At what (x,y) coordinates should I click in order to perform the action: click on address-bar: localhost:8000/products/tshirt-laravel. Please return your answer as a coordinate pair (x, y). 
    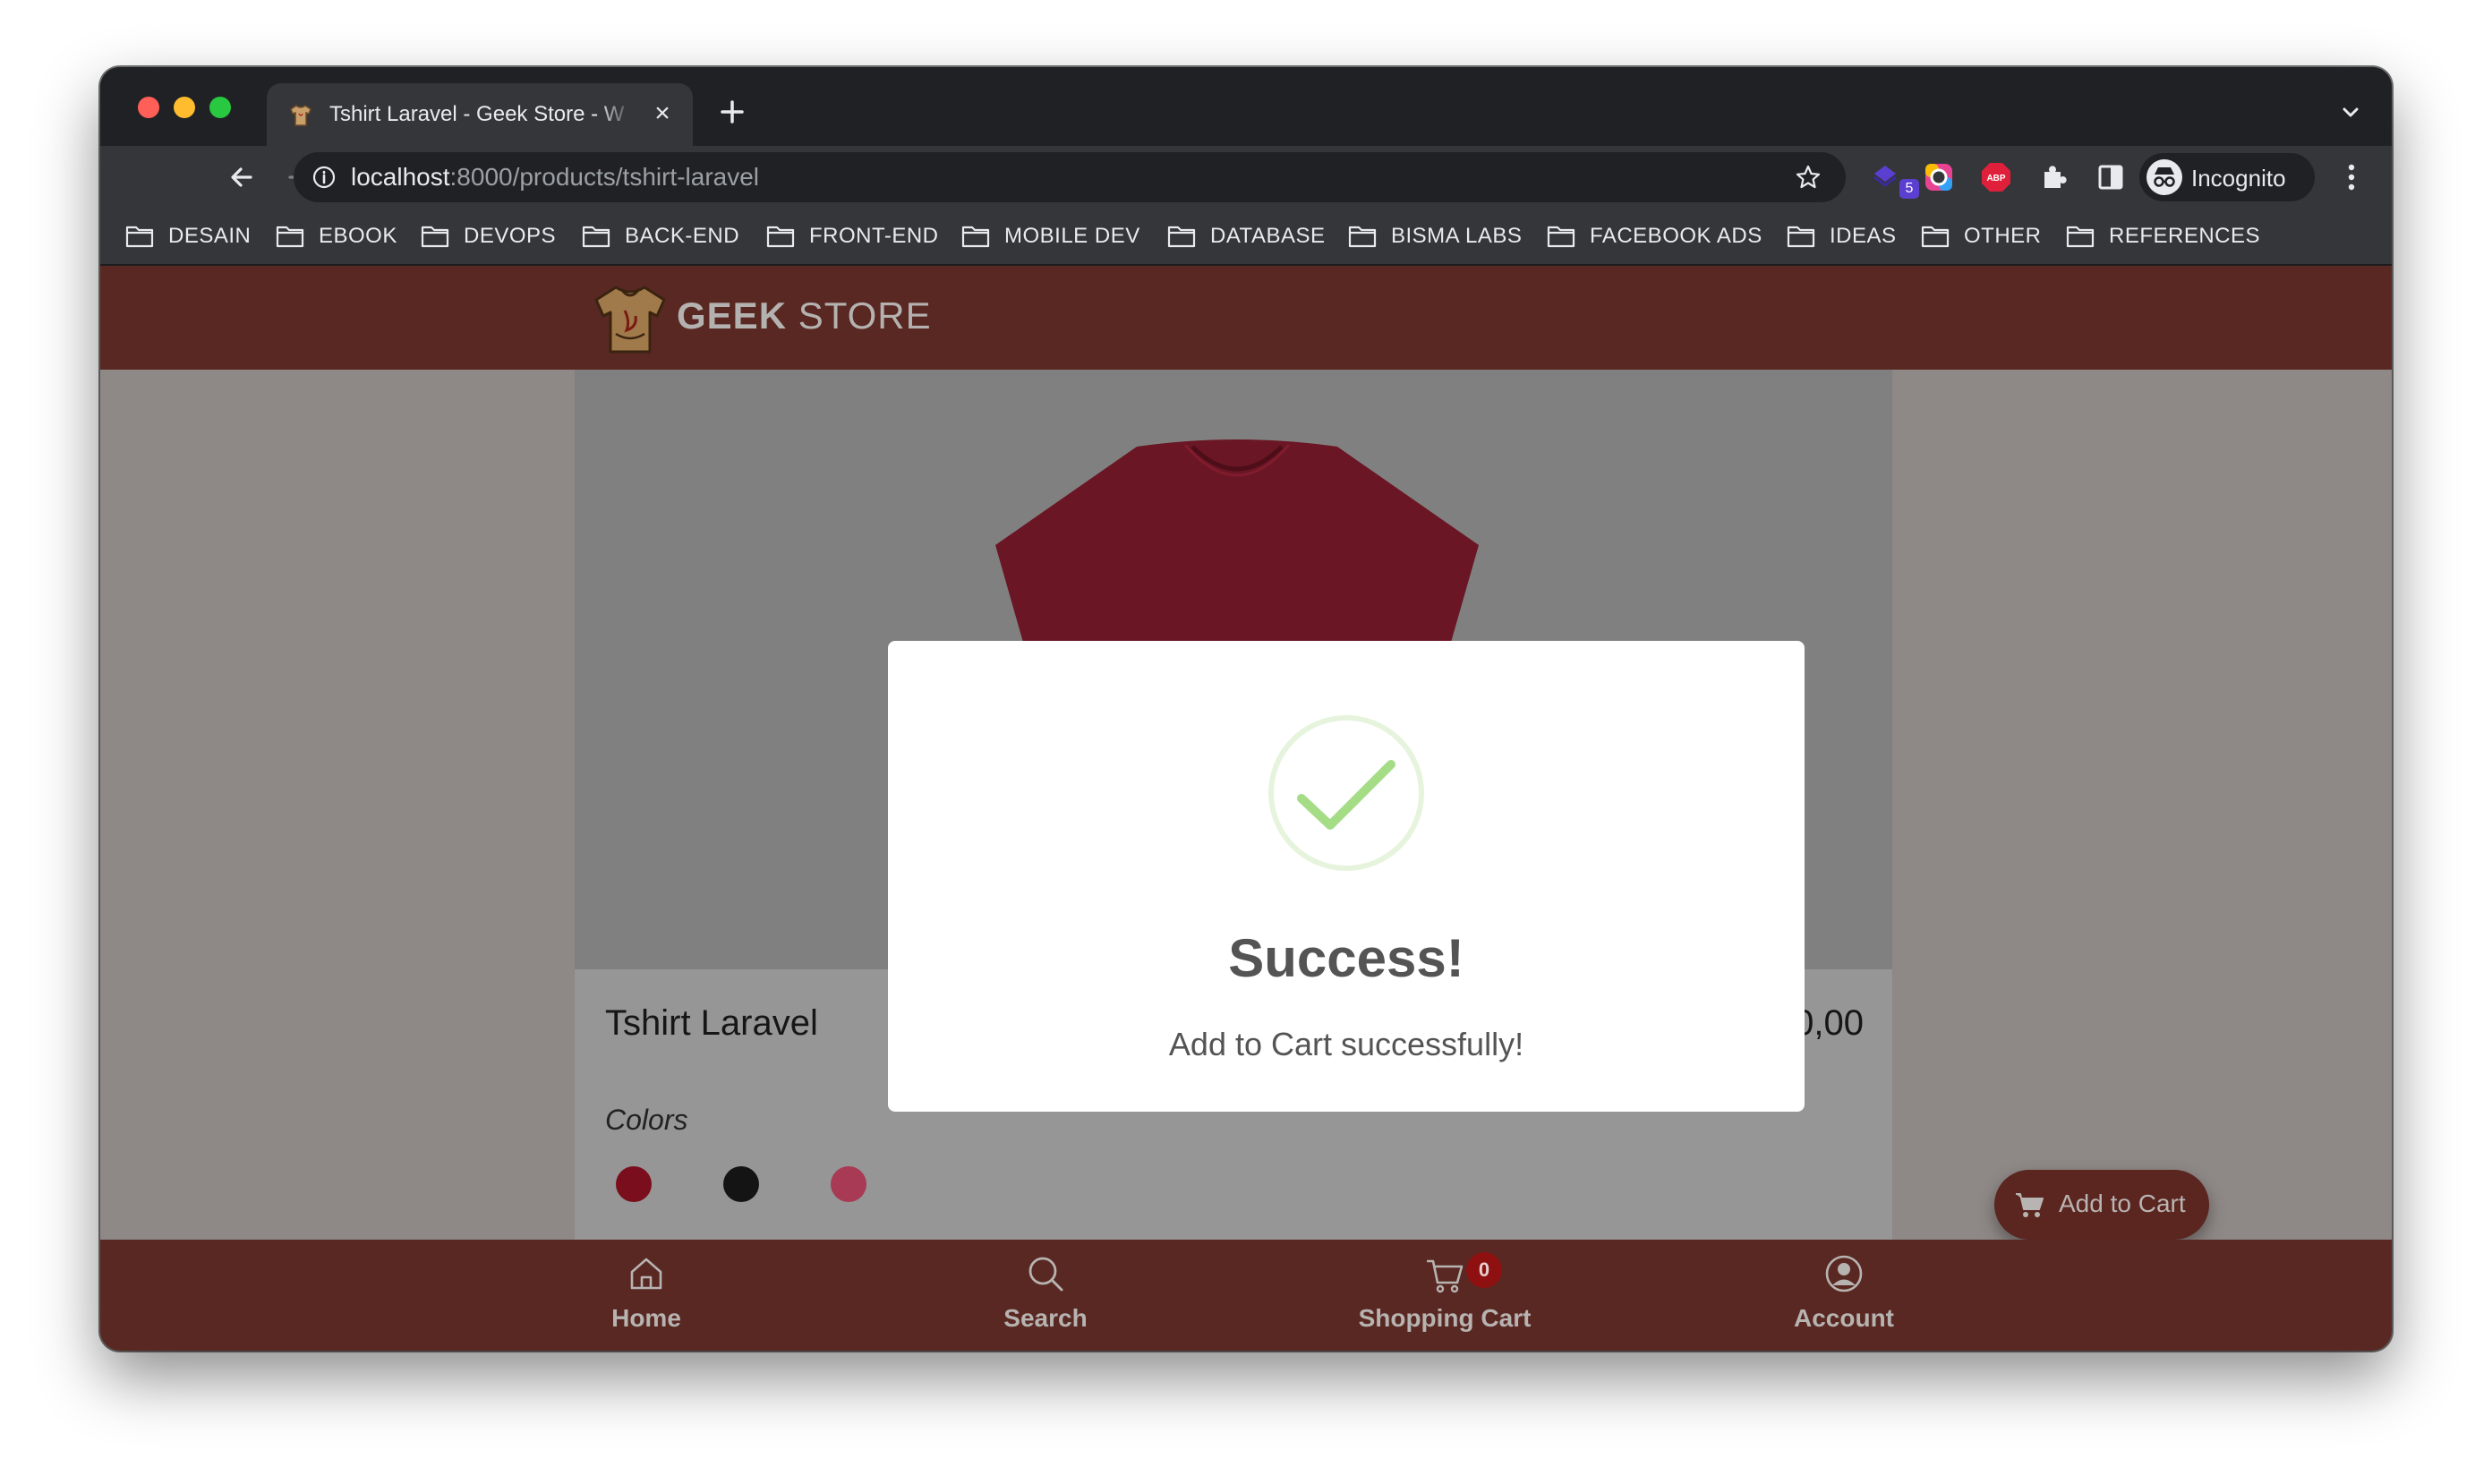
    Looking at the image, I should click on (1070, 177).